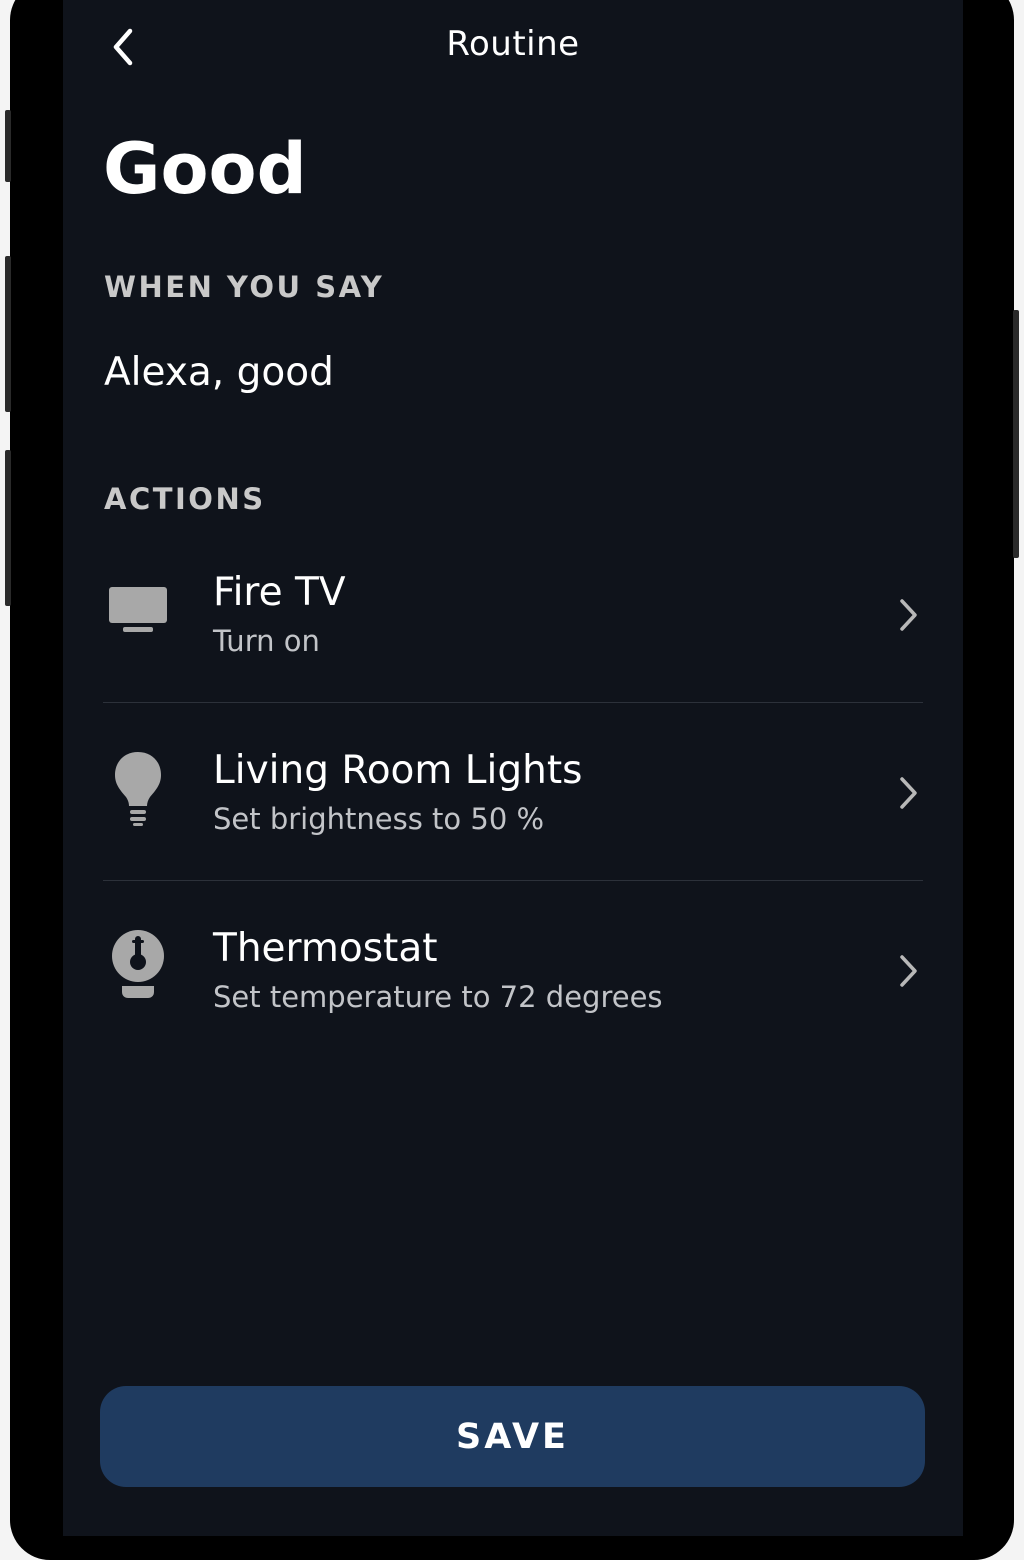 The width and height of the screenshot is (1024, 1560). I want to click on action-item-thermostat: Thermostat Set temperature to 72 degrees, so click(513, 1005).